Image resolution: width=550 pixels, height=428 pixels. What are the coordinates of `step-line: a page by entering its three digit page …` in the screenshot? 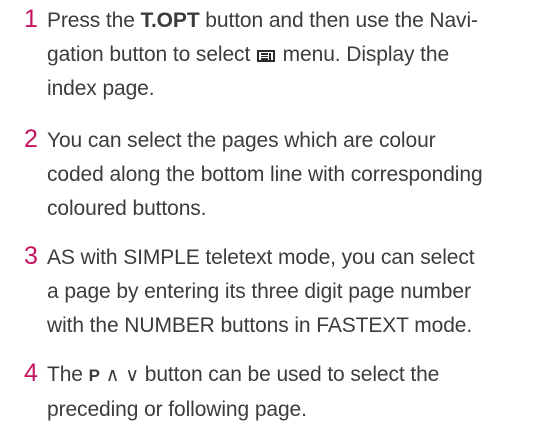 It's located at (259, 291).